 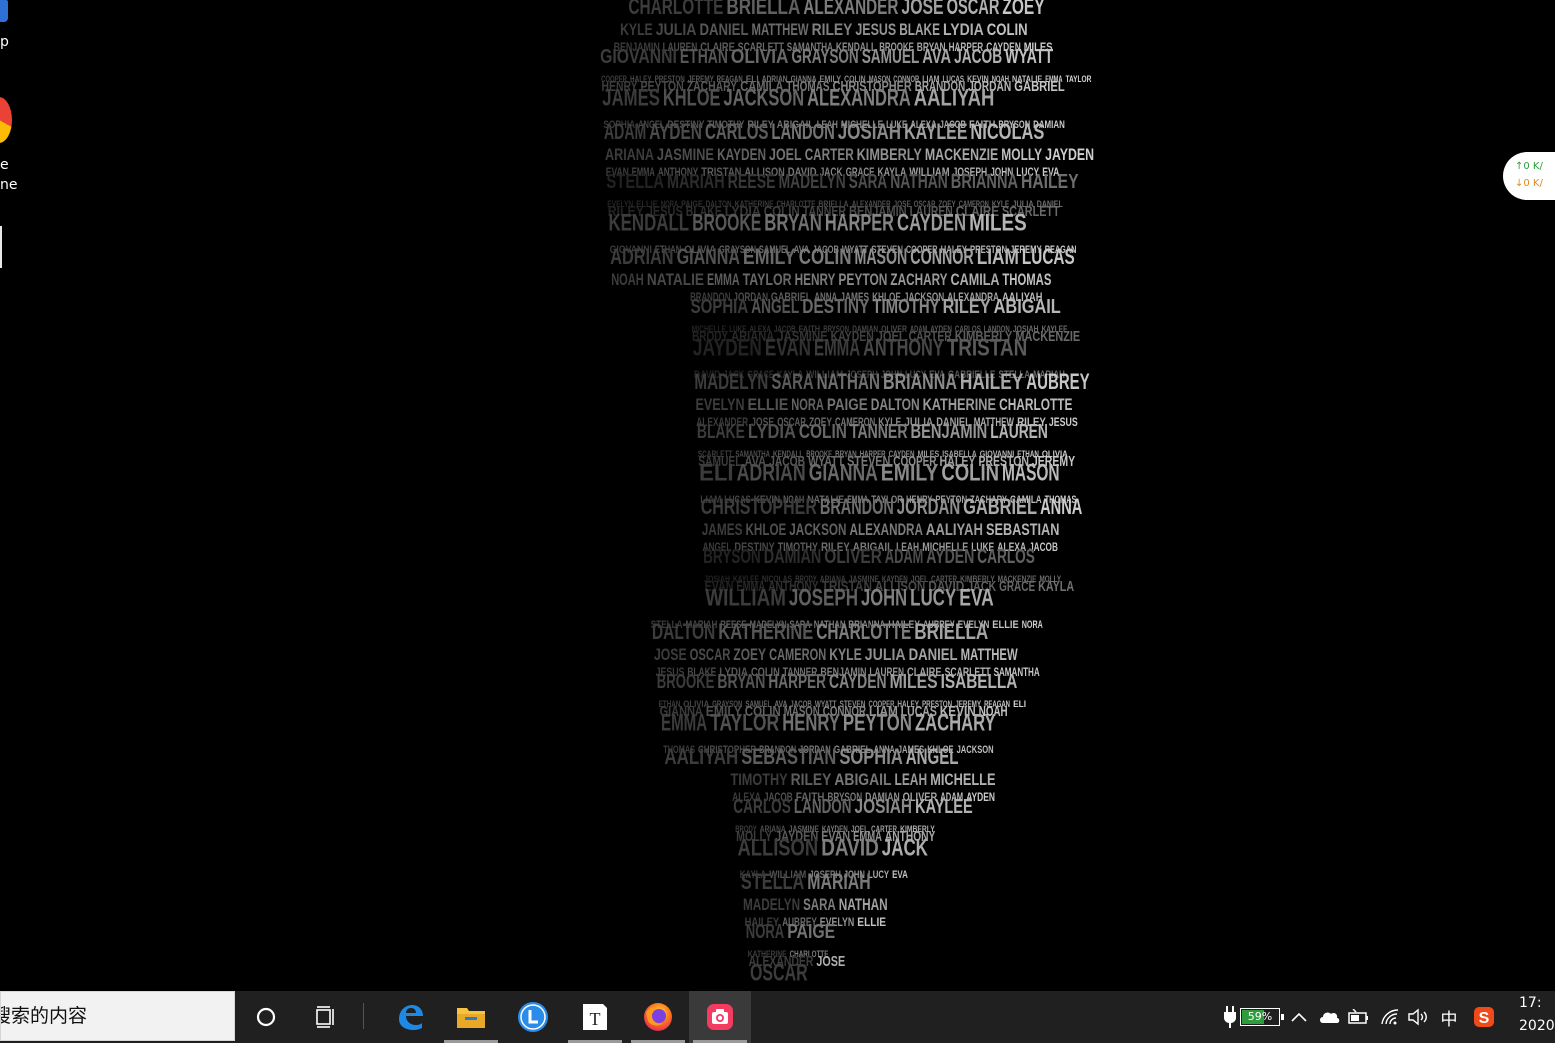 What do you see at coordinates (998, 256) in the screenshot?
I see `wallpaper-name: LIAM` at bounding box center [998, 256].